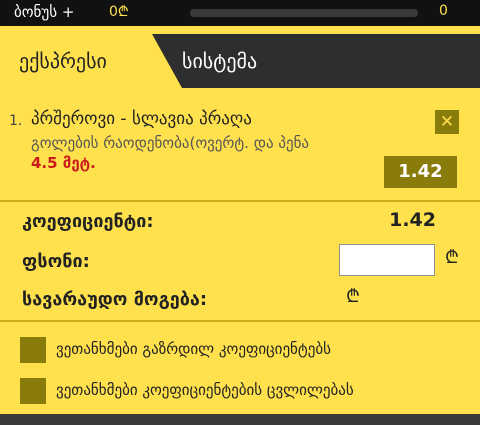 The width and height of the screenshot is (480, 425). What do you see at coordinates (63, 61) in the screenshot?
I see `tab-express-label: ექსპრესი` at bounding box center [63, 61].